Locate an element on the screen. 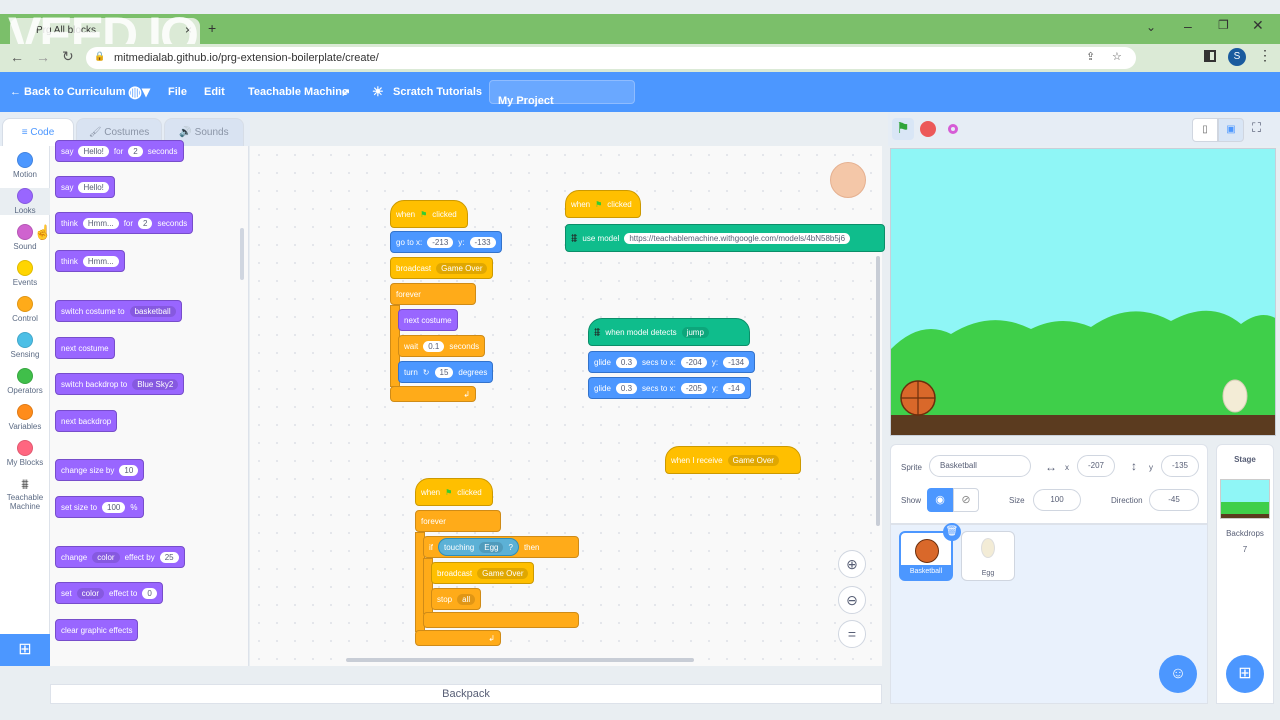 The image size is (1280, 720). sprite-tile-basketball: Basketball 🗑 is located at coordinates (930, 552).